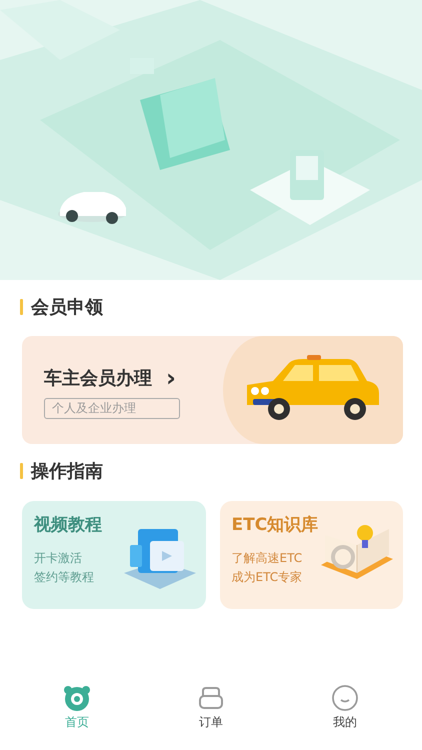 The height and width of the screenshot is (750, 422). Describe the element at coordinates (67, 471) in the screenshot. I see `section-title: 操作指南` at that location.